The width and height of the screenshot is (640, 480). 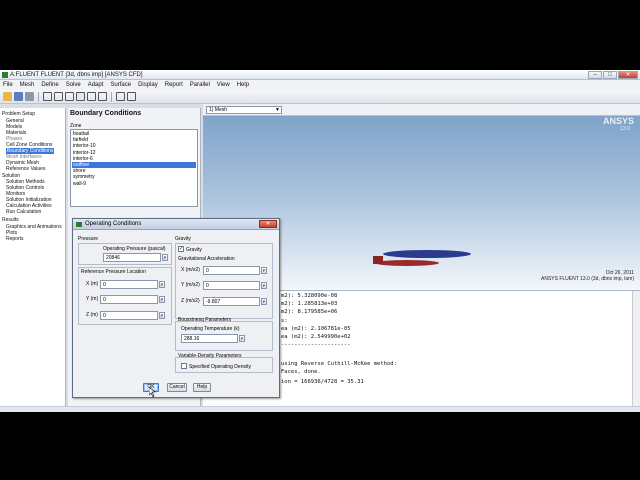 I want to click on zone-list-item: interior-12, so click(x=84, y=153).